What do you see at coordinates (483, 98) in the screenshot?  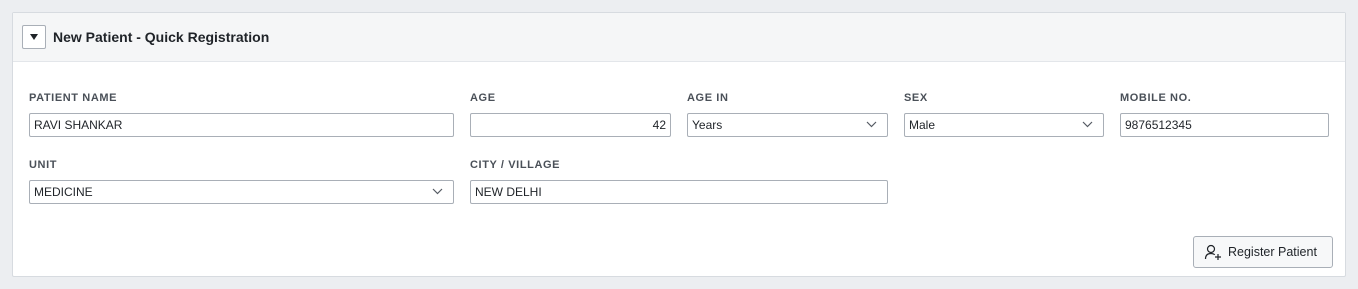 I see `age-label: AGE` at bounding box center [483, 98].